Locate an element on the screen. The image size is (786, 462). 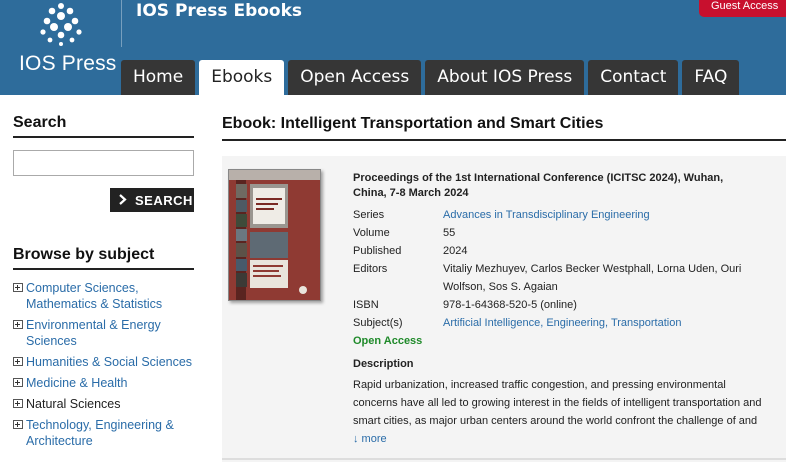
meta-label: Subject(s) is located at coordinates (378, 323).